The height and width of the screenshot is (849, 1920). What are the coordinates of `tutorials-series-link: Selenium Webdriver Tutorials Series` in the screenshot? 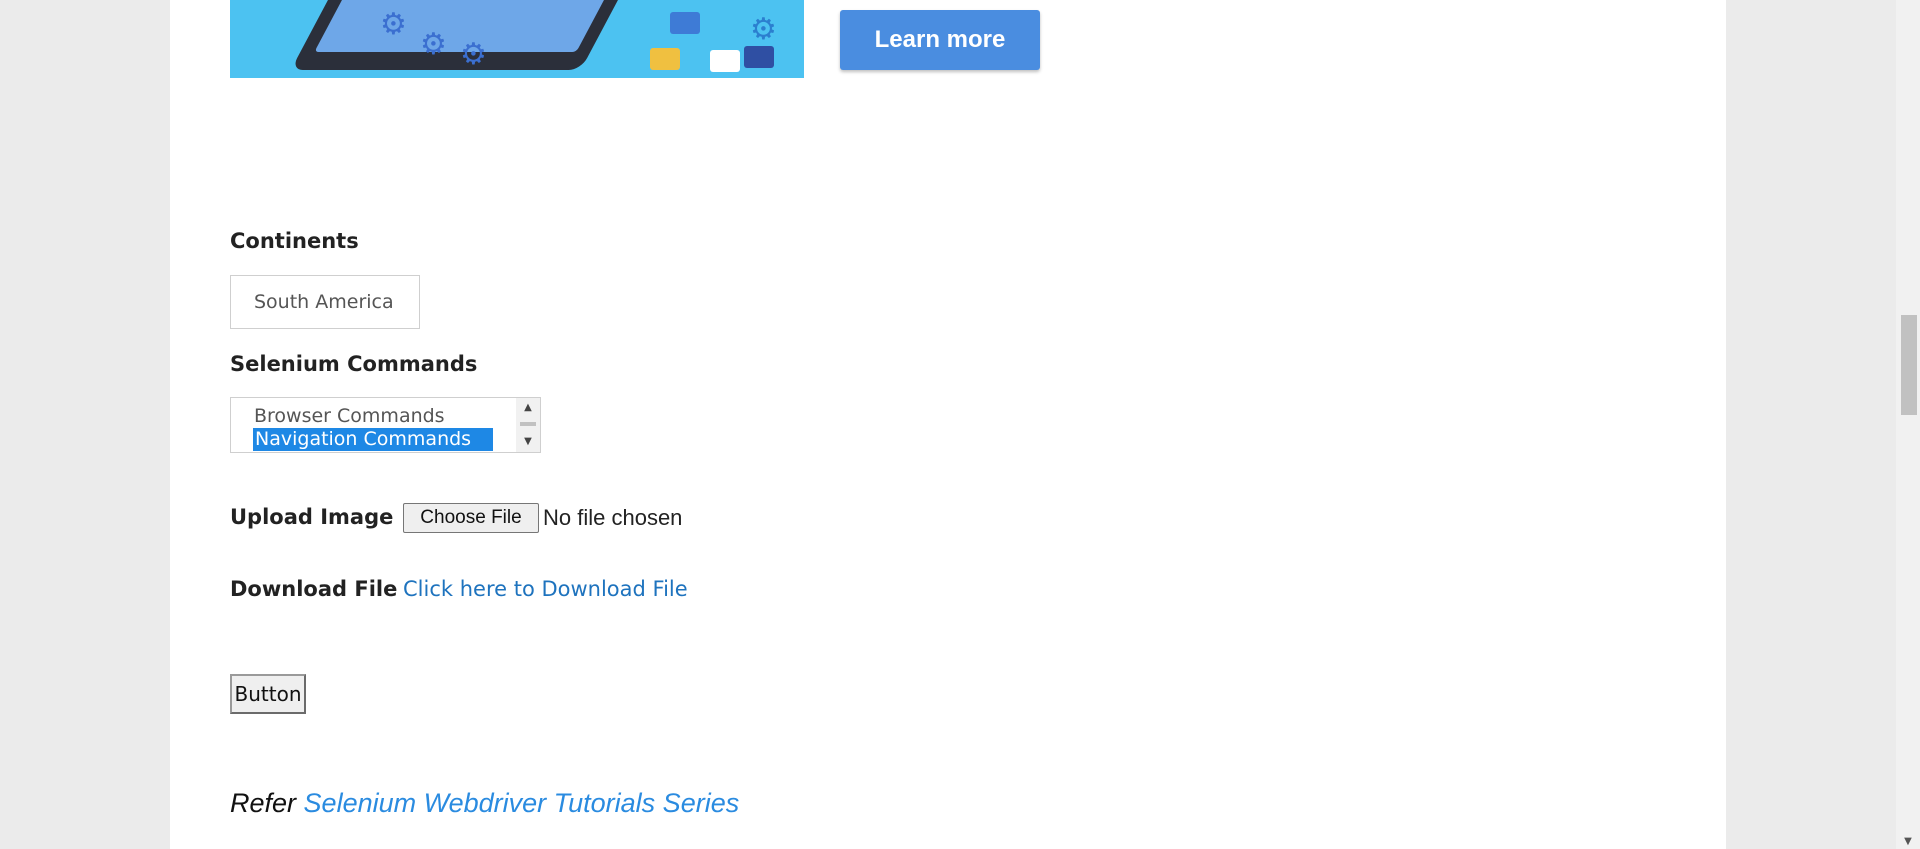 It's located at (522, 803).